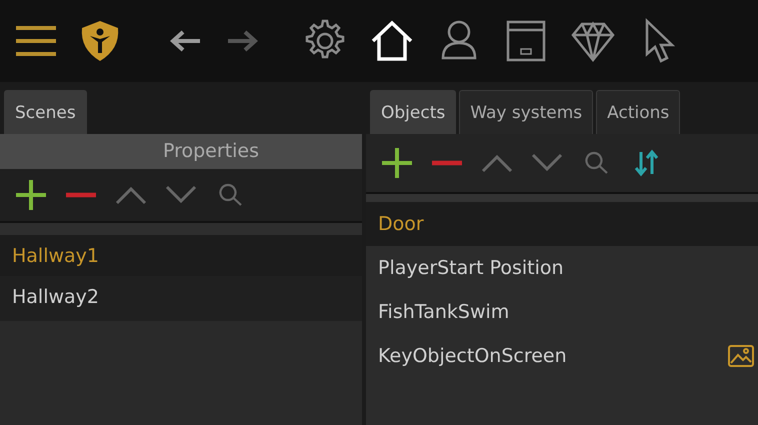 The width and height of the screenshot is (758, 425). Describe the element at coordinates (413, 112) in the screenshot. I see `panel-tab: Objects` at that location.